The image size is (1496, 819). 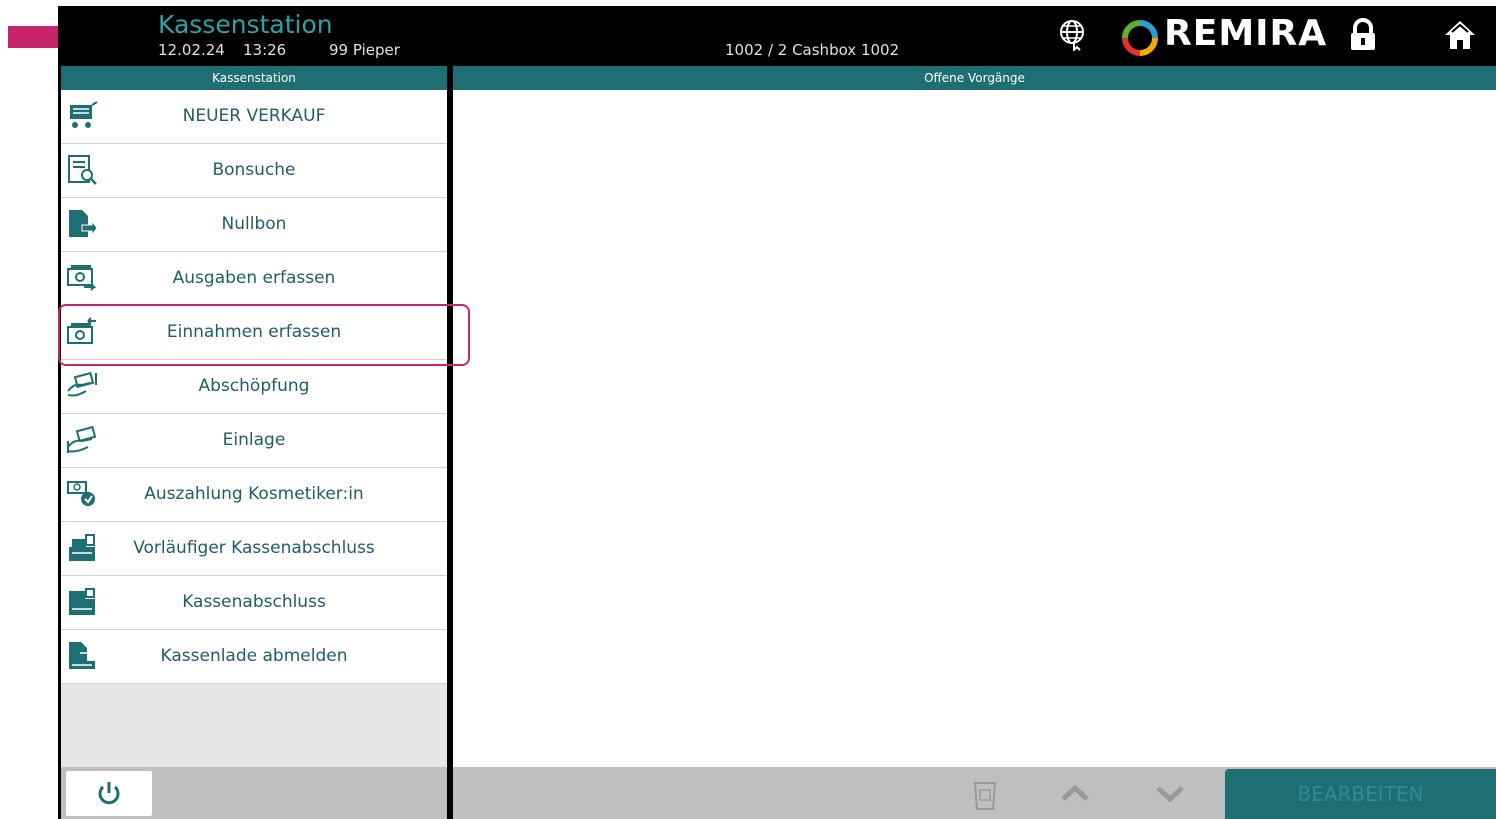 I want to click on menu-item-label: Nullbon, so click(x=254, y=224).